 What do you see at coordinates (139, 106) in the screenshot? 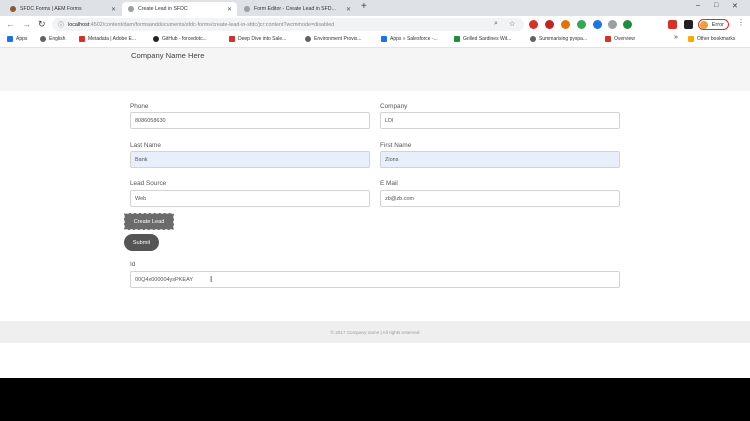
I see `phone-label: Phone` at bounding box center [139, 106].